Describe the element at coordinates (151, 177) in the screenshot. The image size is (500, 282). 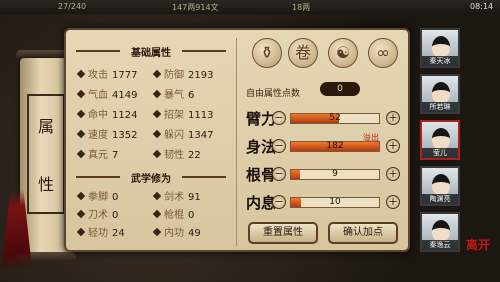
I see `martial-stats-title: 武学修为` at that location.